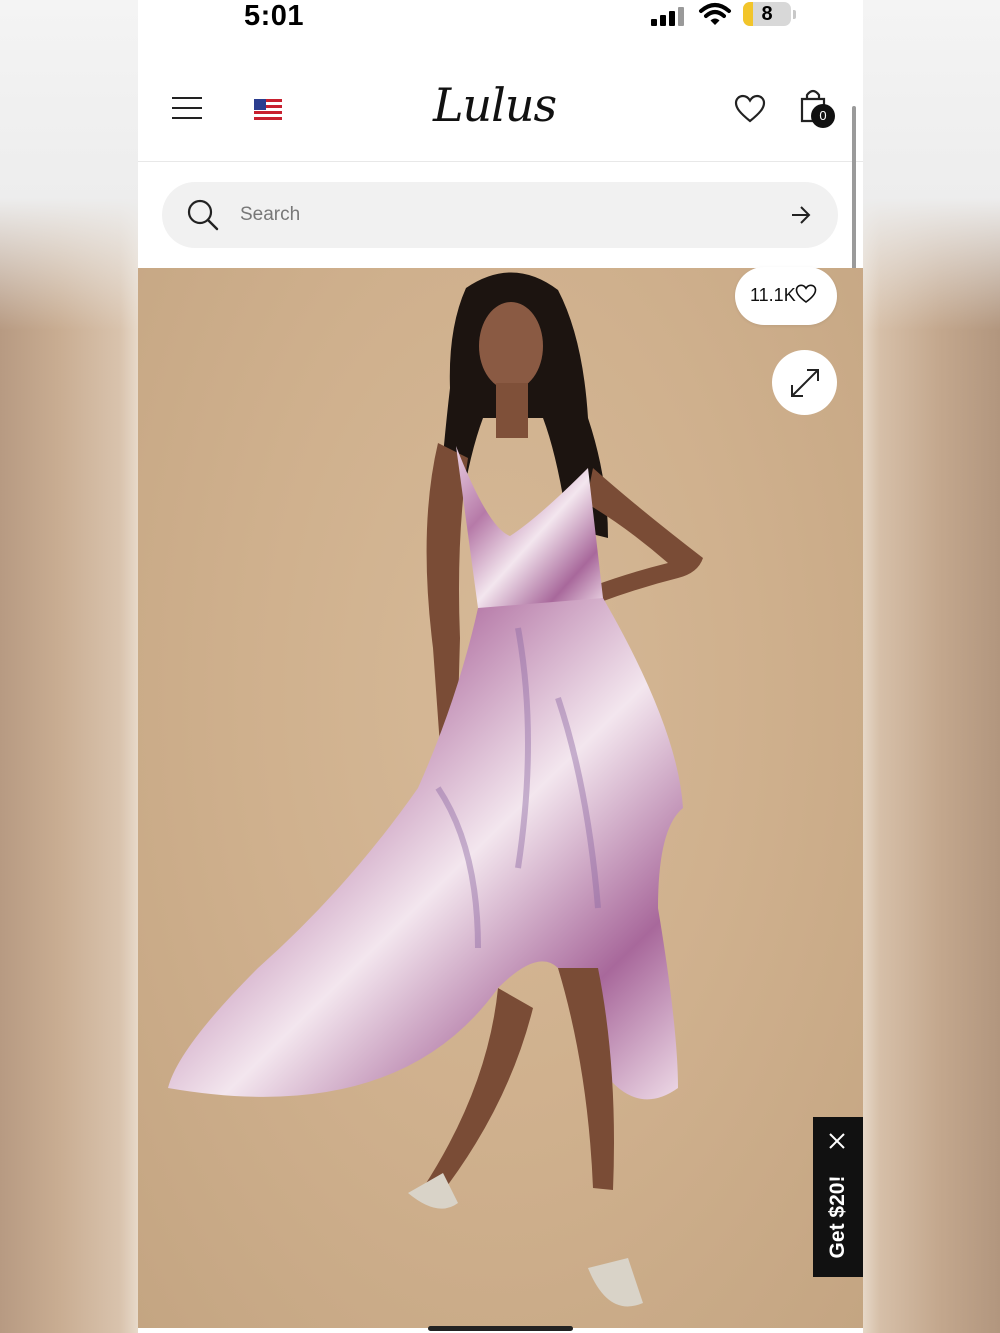 The height and width of the screenshot is (1333, 1000). I want to click on search-input, so click(500, 215).